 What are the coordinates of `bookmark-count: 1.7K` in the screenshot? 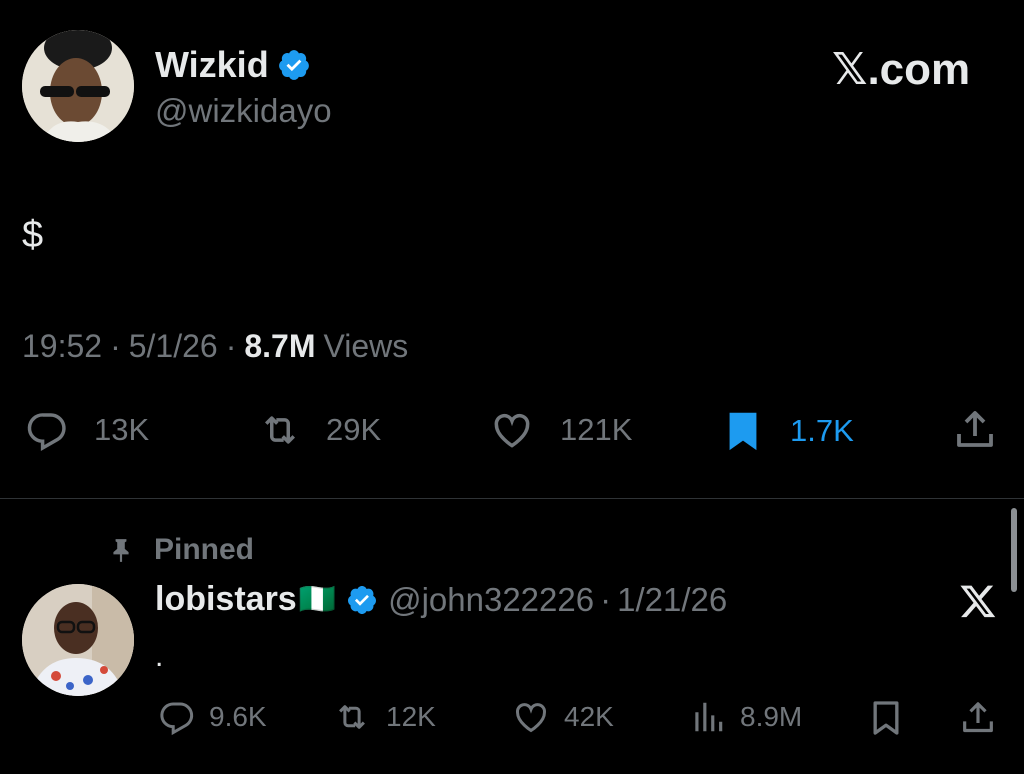 It's located at (822, 430).